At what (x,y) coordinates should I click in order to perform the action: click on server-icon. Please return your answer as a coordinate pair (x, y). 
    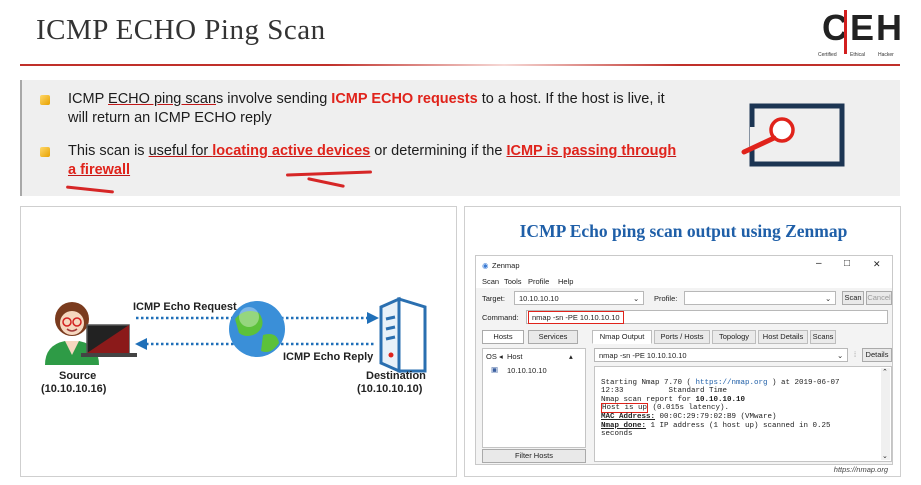
    Looking at the image, I should click on (403, 335).